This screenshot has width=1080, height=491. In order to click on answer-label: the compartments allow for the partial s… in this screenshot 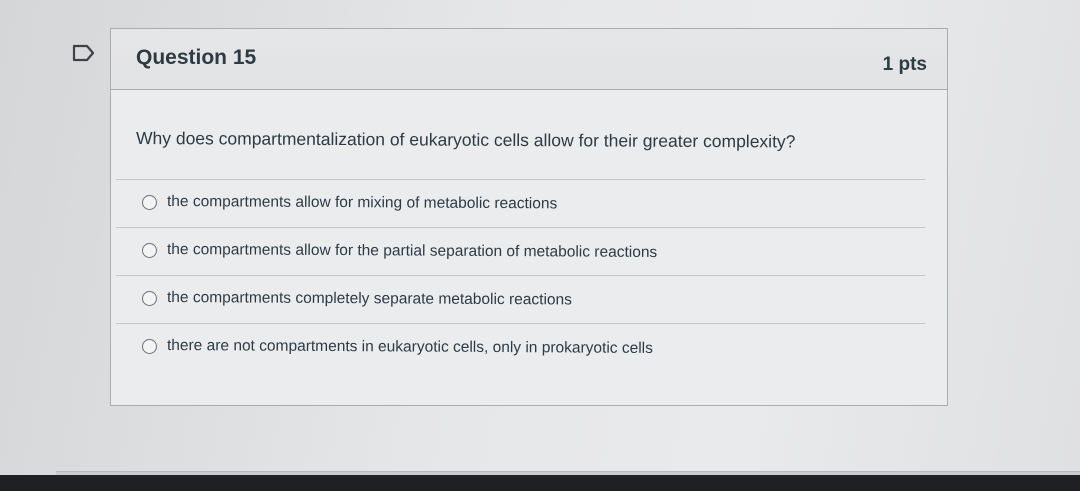, I will do `click(412, 251)`.